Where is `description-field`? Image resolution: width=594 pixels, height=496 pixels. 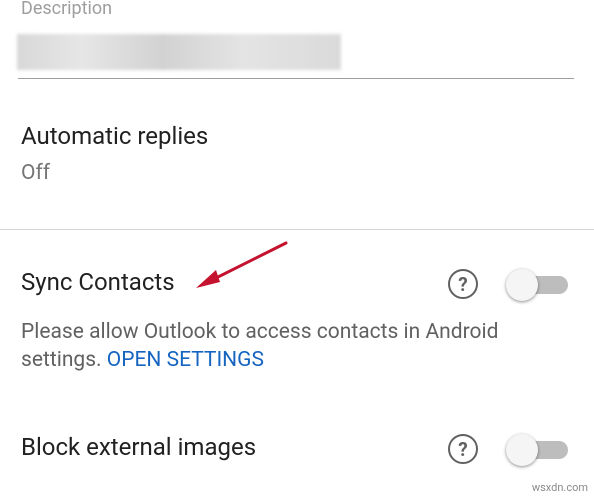 description-field is located at coordinates (179, 52).